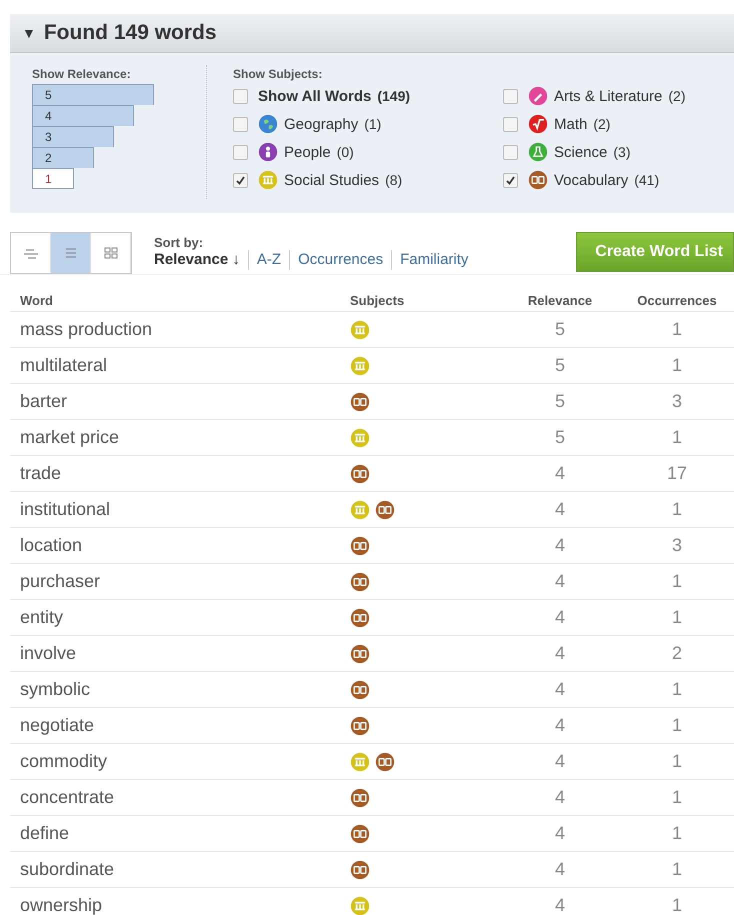 This screenshot has height=915, width=734. I want to click on subject-label: Arts & Literature, so click(608, 96).